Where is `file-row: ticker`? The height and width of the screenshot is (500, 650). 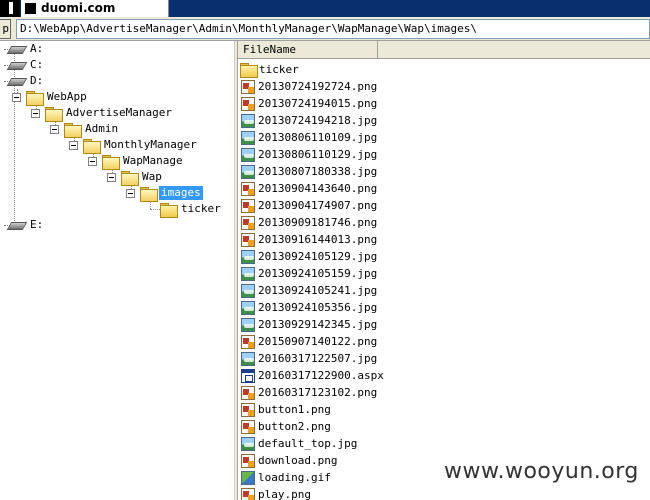
file-row: ticker is located at coordinates (268, 69).